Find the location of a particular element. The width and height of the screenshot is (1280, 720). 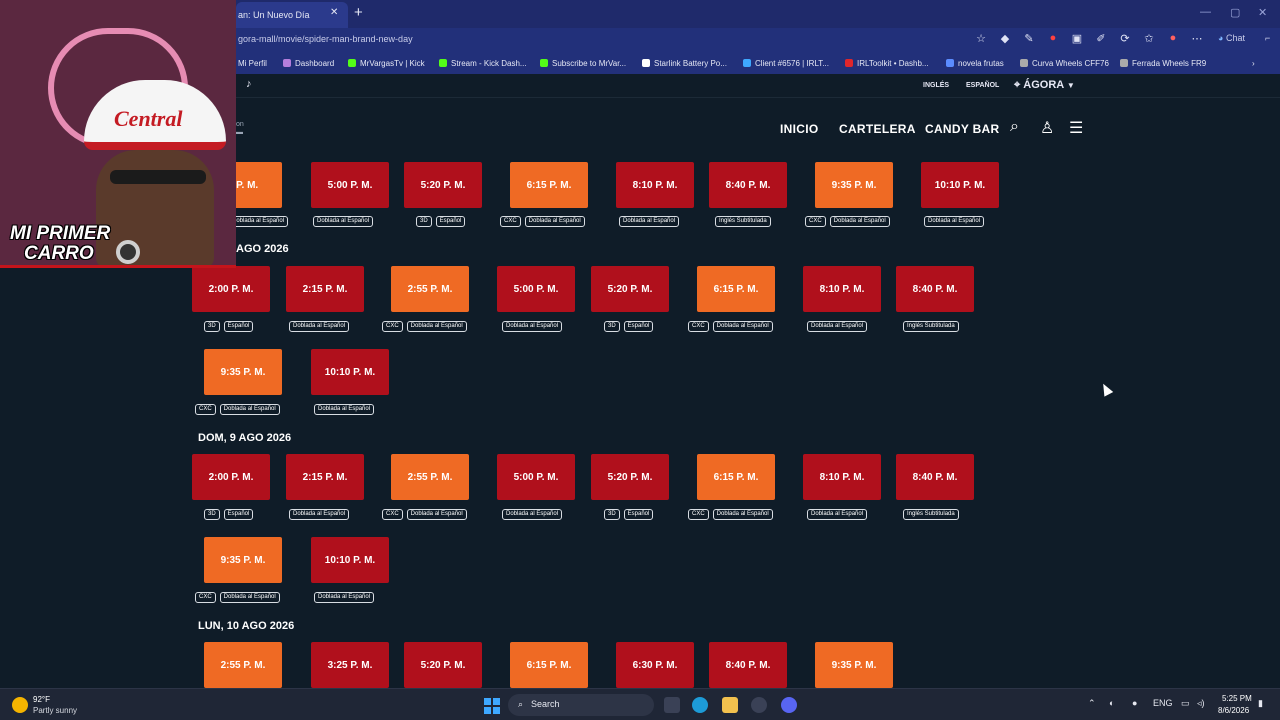

bookmarks-more-icon: › is located at coordinates (1253, 63).